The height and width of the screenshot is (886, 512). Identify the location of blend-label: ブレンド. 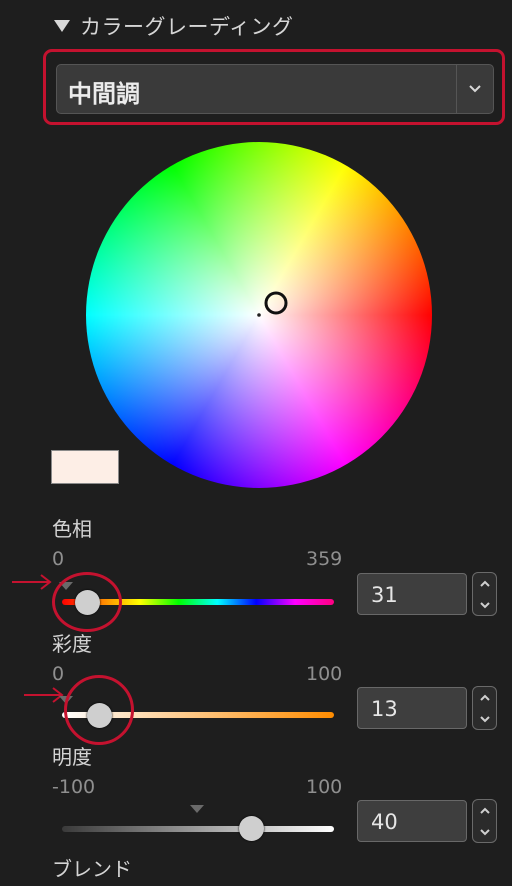
(92, 869).